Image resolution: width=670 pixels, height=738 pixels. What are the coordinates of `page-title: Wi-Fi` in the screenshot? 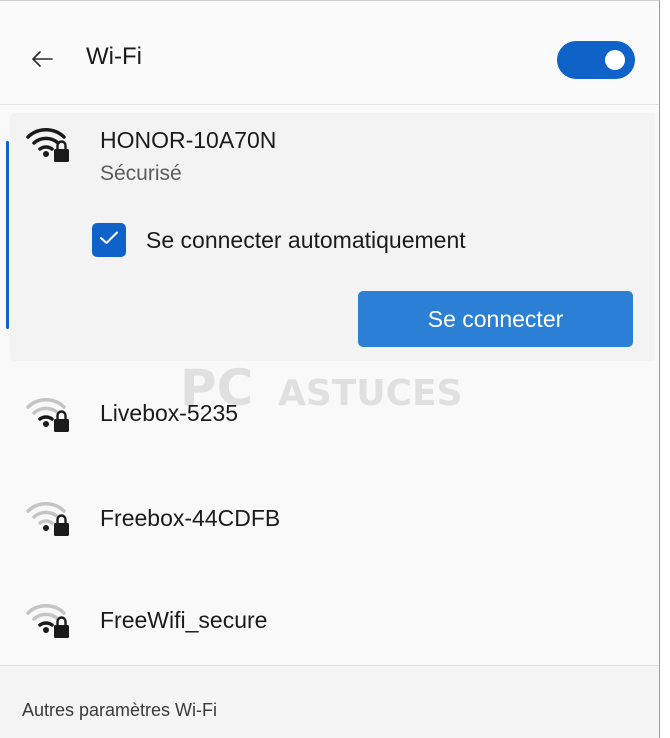 It's located at (114, 56).